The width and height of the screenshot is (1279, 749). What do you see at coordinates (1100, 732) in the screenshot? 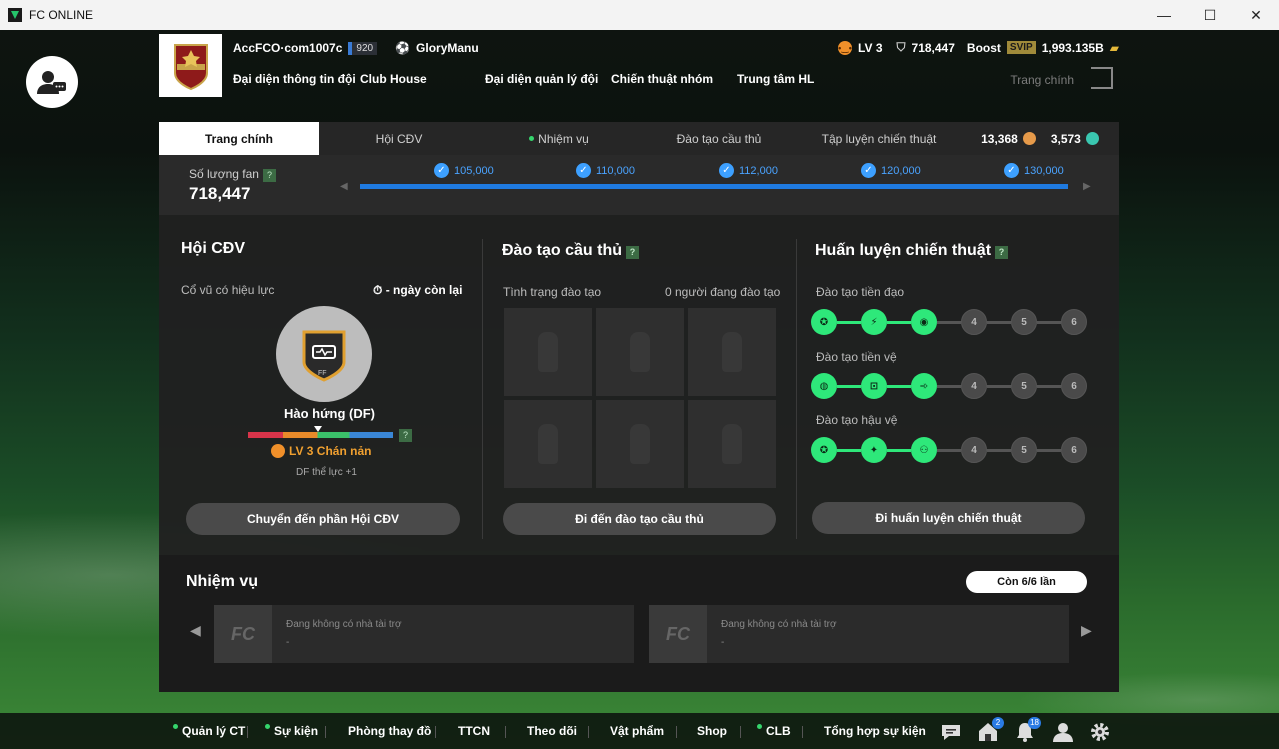
I see `gear-icon` at bounding box center [1100, 732].